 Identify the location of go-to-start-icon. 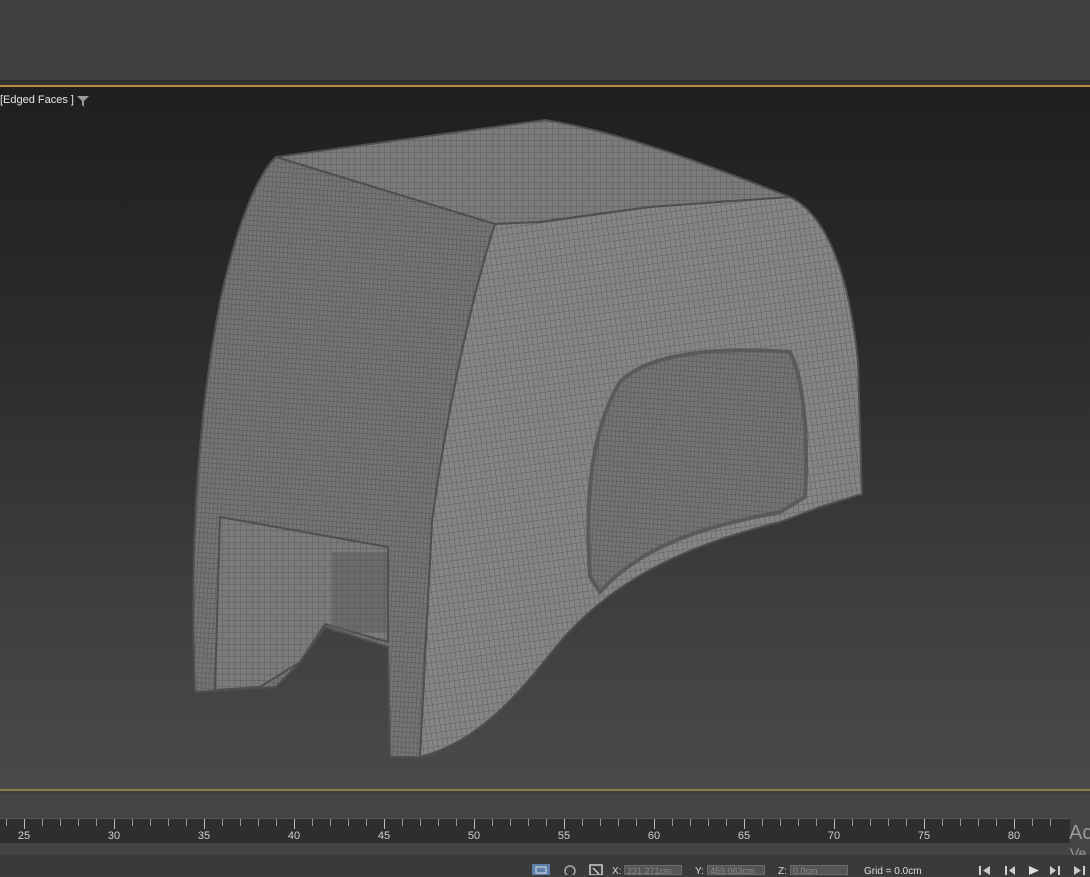
(985, 870).